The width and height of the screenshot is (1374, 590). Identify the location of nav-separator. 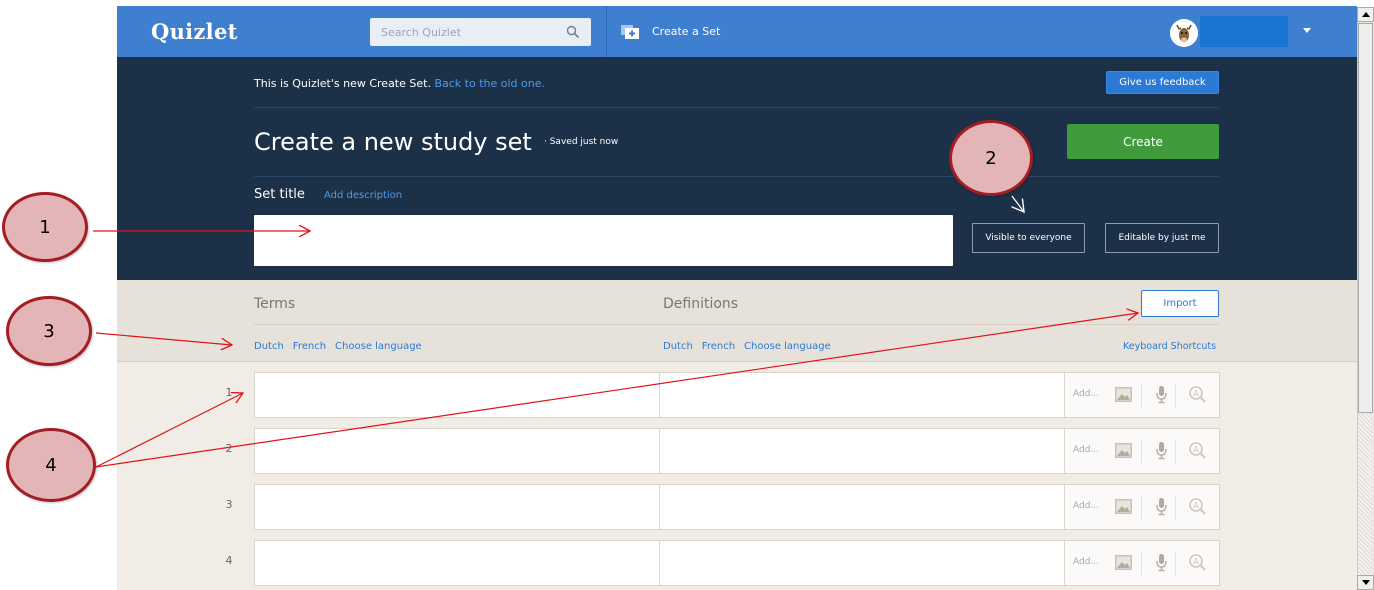
(606, 31).